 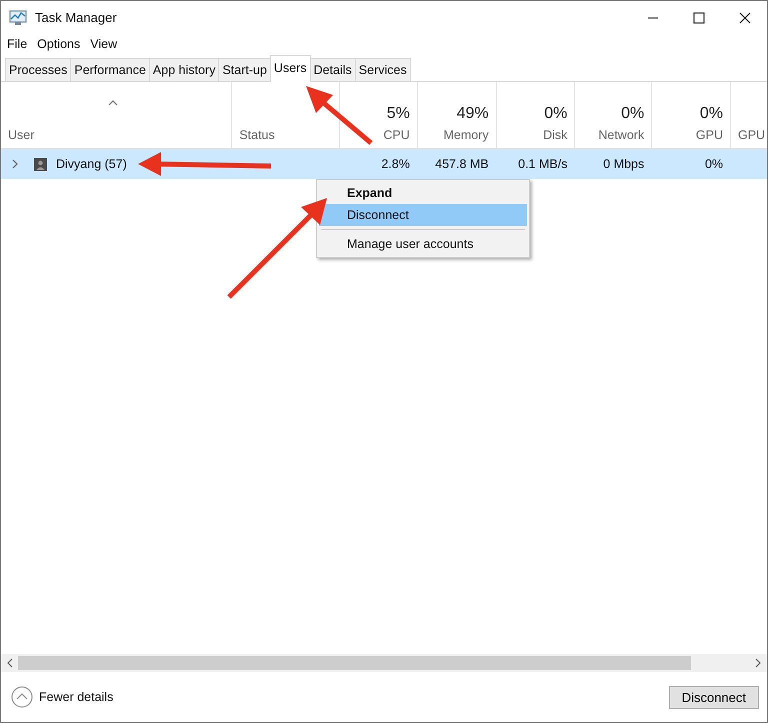 I want to click on column-label: Status, so click(x=257, y=135).